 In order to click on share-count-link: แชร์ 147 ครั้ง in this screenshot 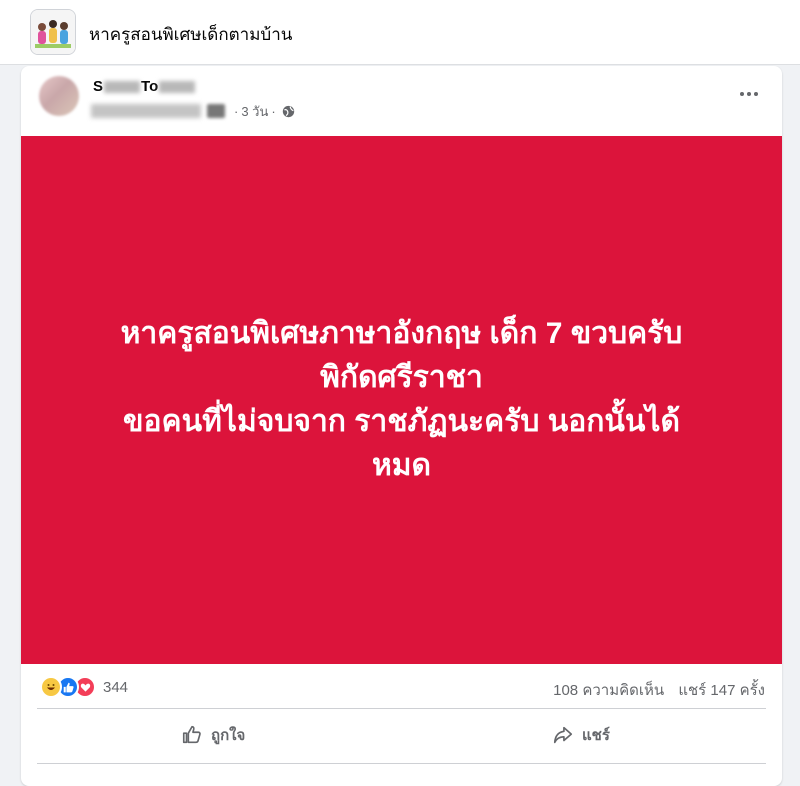, I will do `click(721, 690)`.